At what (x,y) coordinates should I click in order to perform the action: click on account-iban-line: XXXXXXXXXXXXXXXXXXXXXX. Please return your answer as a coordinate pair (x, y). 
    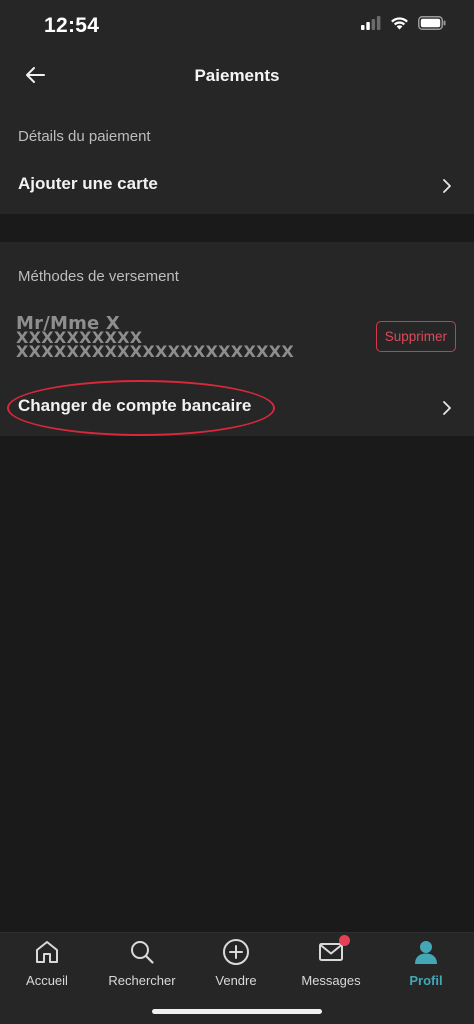
    Looking at the image, I should click on (155, 351).